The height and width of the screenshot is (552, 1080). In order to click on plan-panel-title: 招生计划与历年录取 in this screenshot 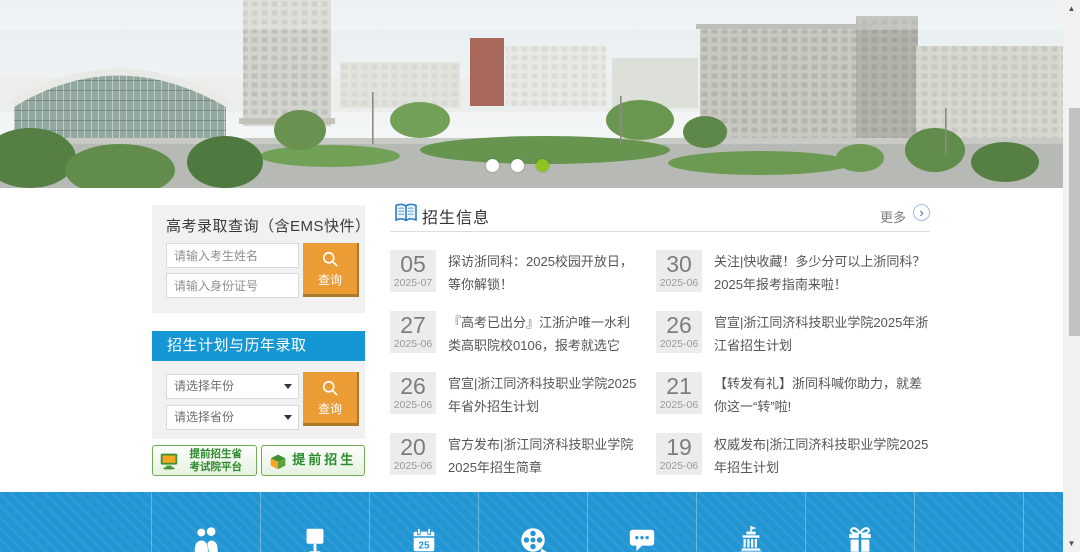, I will do `click(258, 346)`.